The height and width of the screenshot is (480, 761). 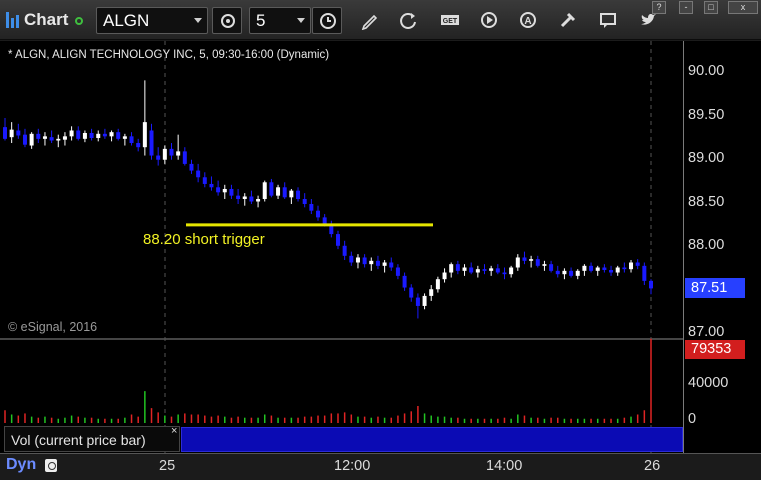 I want to click on time-button, so click(x=327, y=20).